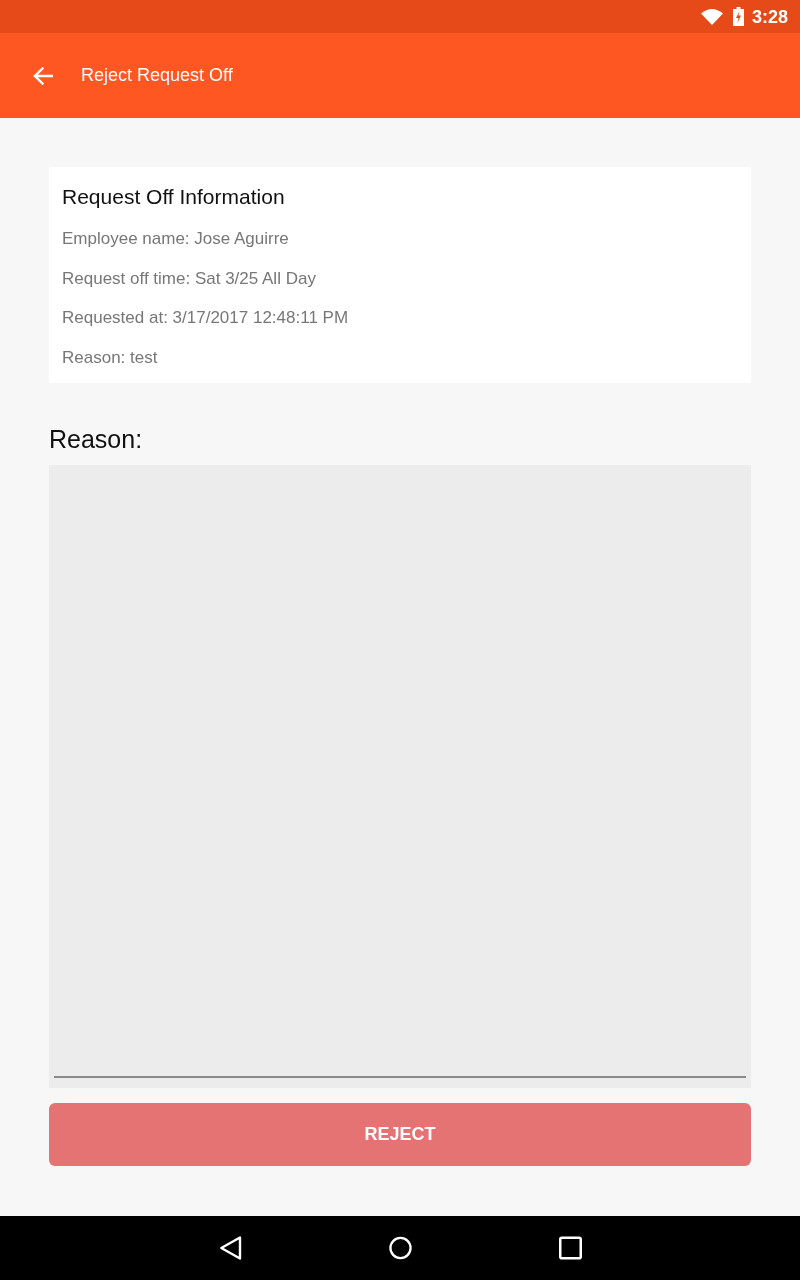  I want to click on recents-square-icon, so click(570, 1248).